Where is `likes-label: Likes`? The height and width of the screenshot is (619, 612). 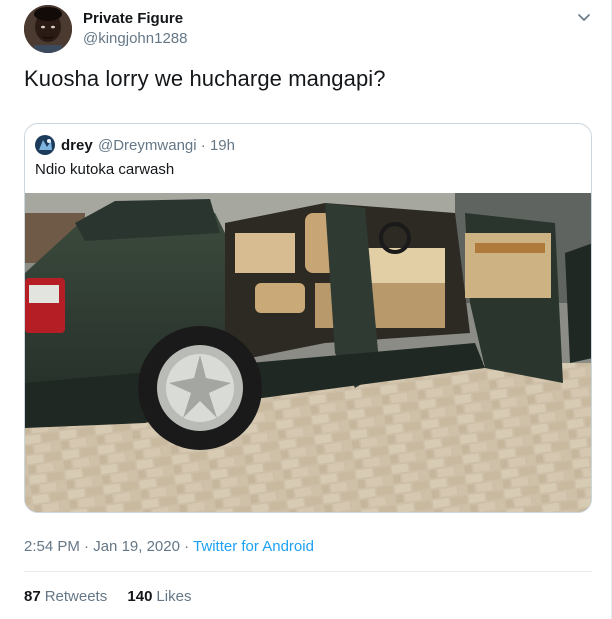 likes-label: Likes is located at coordinates (174, 596).